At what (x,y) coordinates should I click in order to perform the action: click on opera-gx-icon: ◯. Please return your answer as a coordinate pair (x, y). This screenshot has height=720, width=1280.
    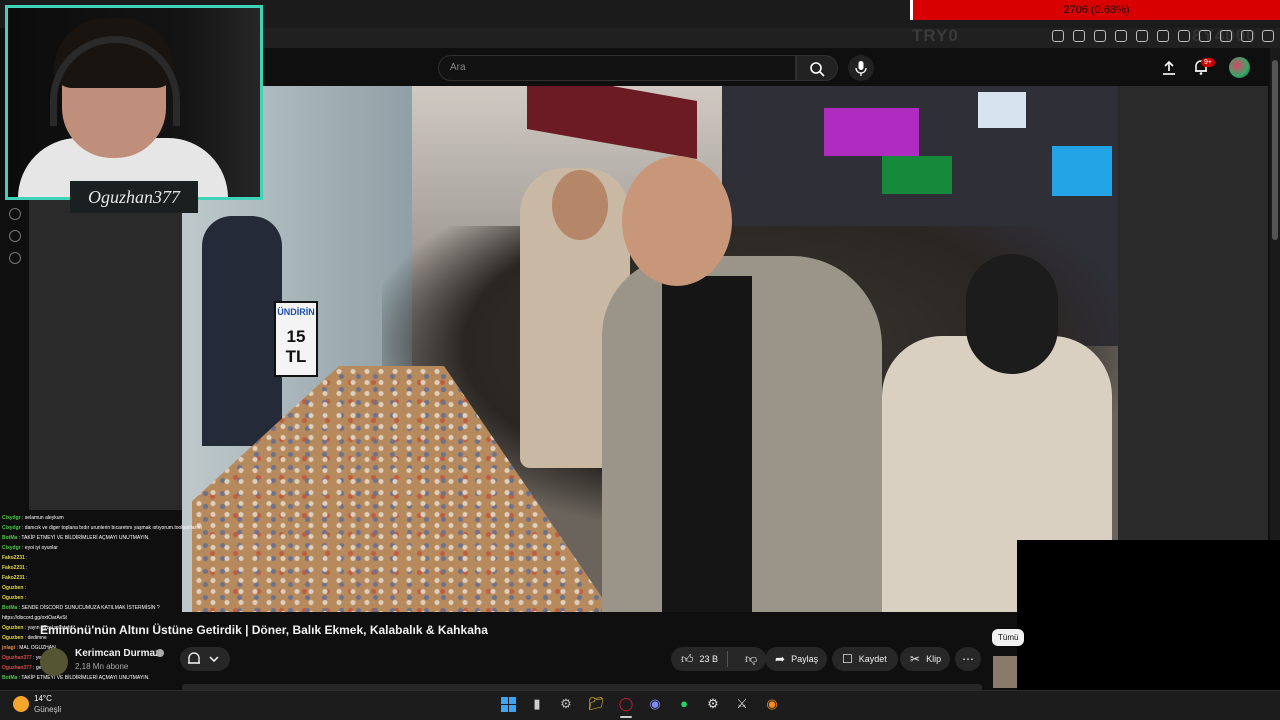
    Looking at the image, I should click on (626, 704).